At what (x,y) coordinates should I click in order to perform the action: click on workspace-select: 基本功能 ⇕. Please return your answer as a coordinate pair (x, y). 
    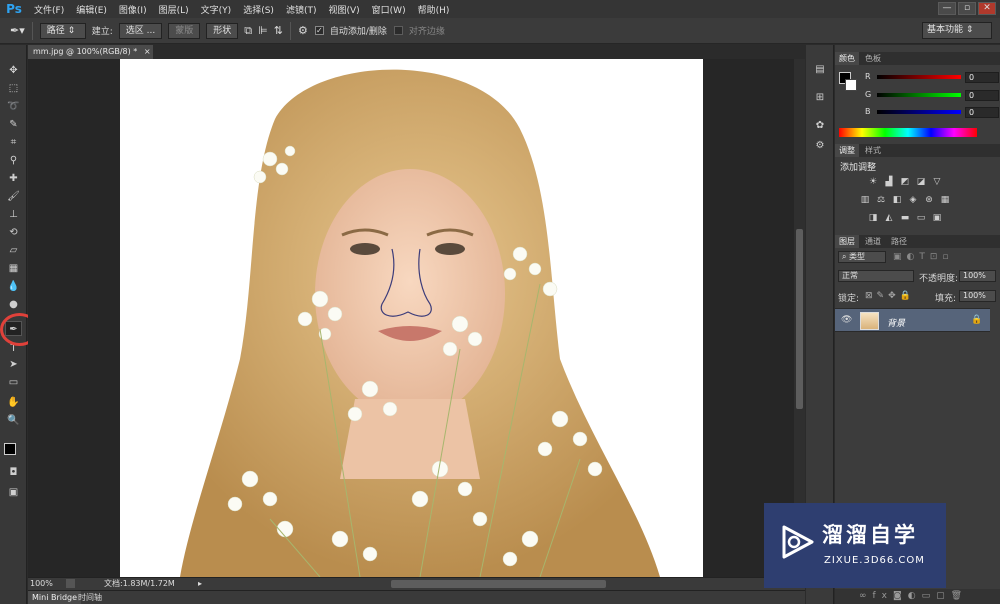
    Looking at the image, I should click on (957, 30).